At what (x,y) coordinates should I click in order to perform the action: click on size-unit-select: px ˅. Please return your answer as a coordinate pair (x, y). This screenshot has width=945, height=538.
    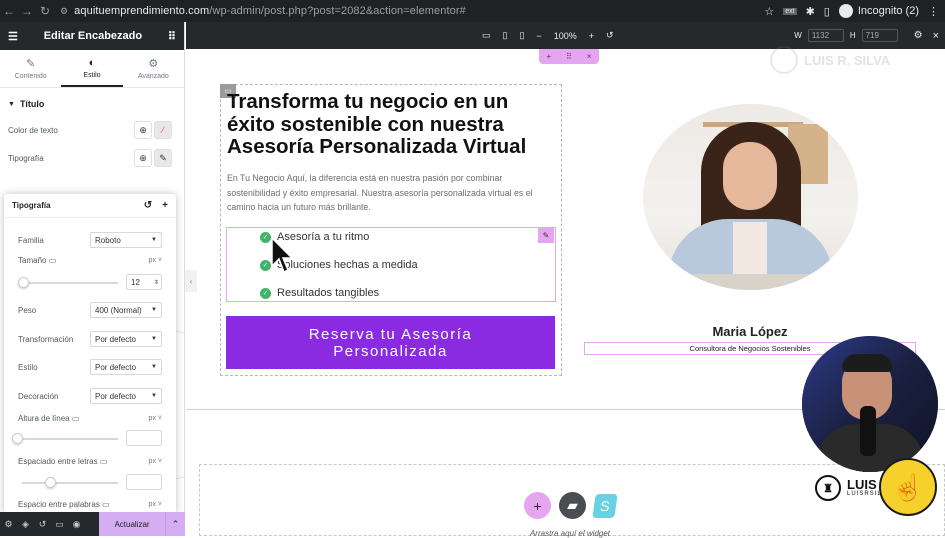
    Looking at the image, I should click on (155, 260).